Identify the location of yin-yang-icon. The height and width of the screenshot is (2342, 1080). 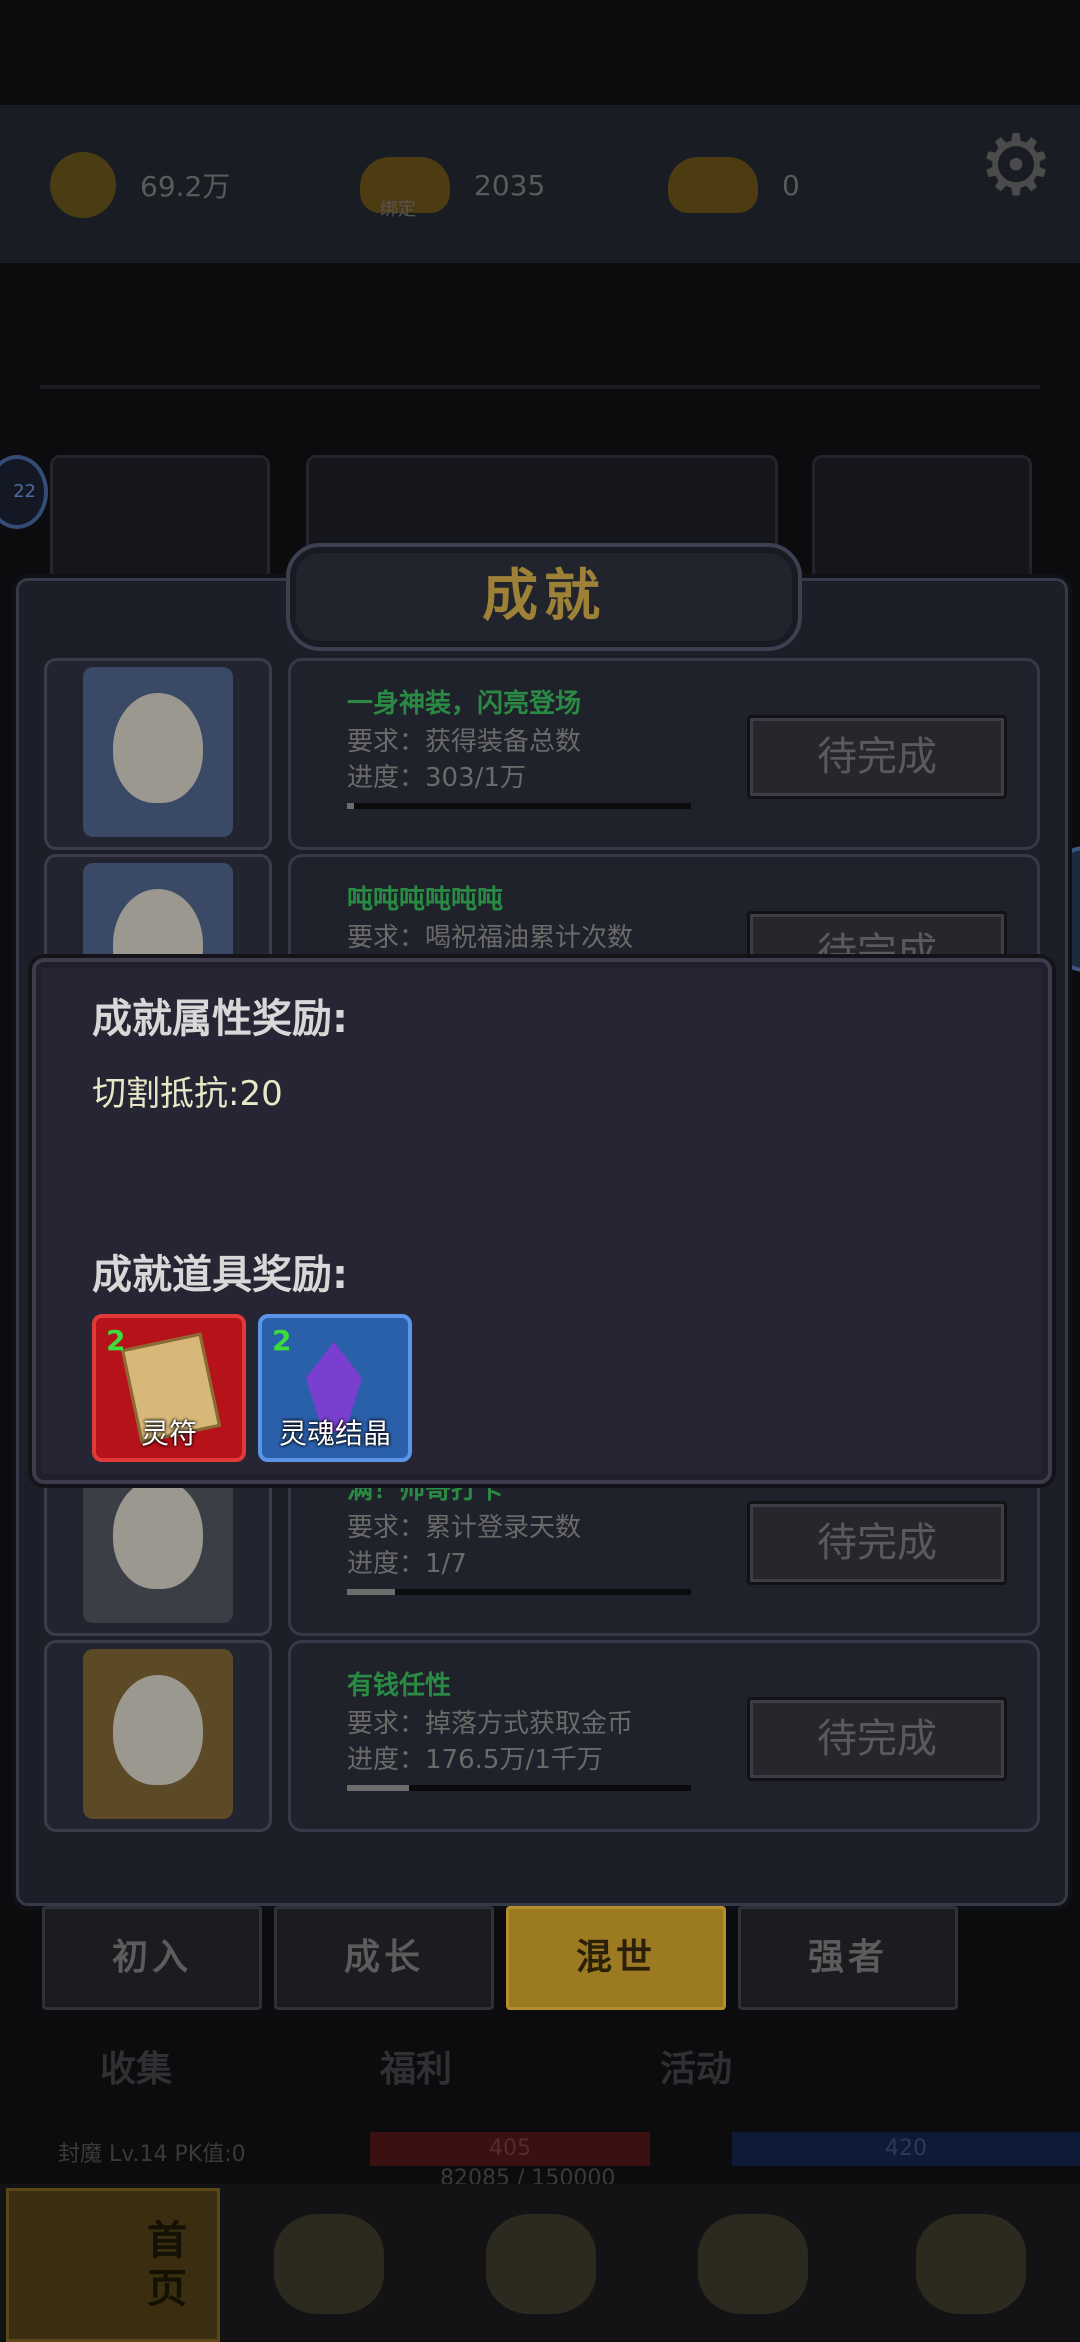
(971, 2264).